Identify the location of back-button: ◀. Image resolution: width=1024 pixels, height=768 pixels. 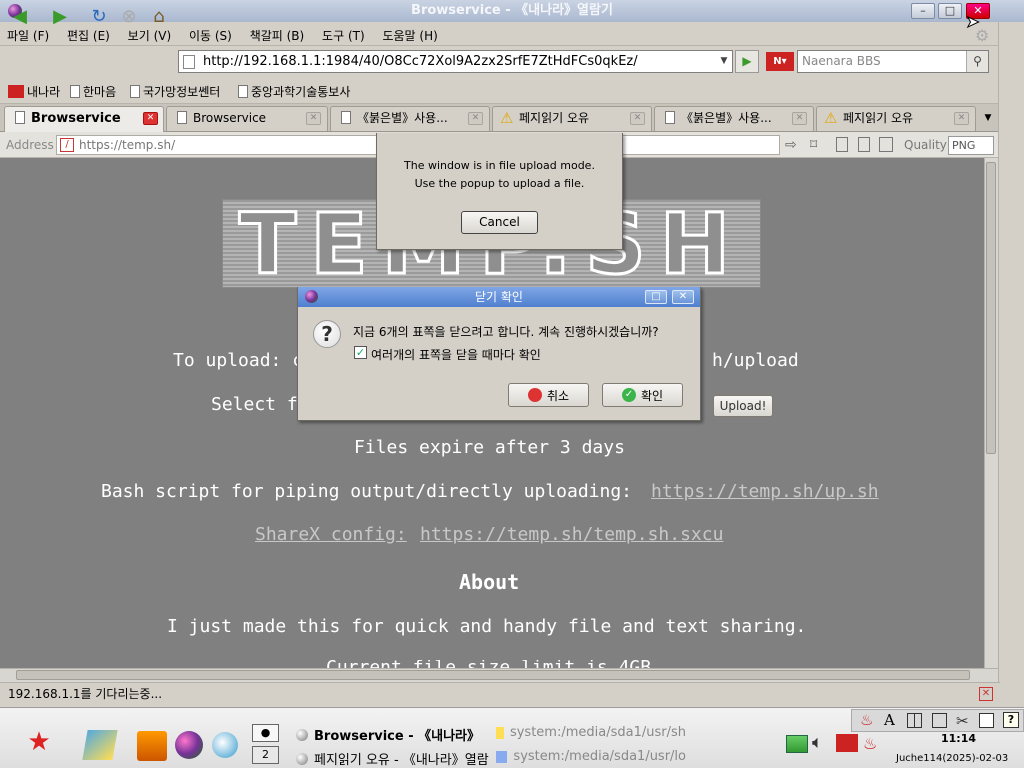
(20, 16).